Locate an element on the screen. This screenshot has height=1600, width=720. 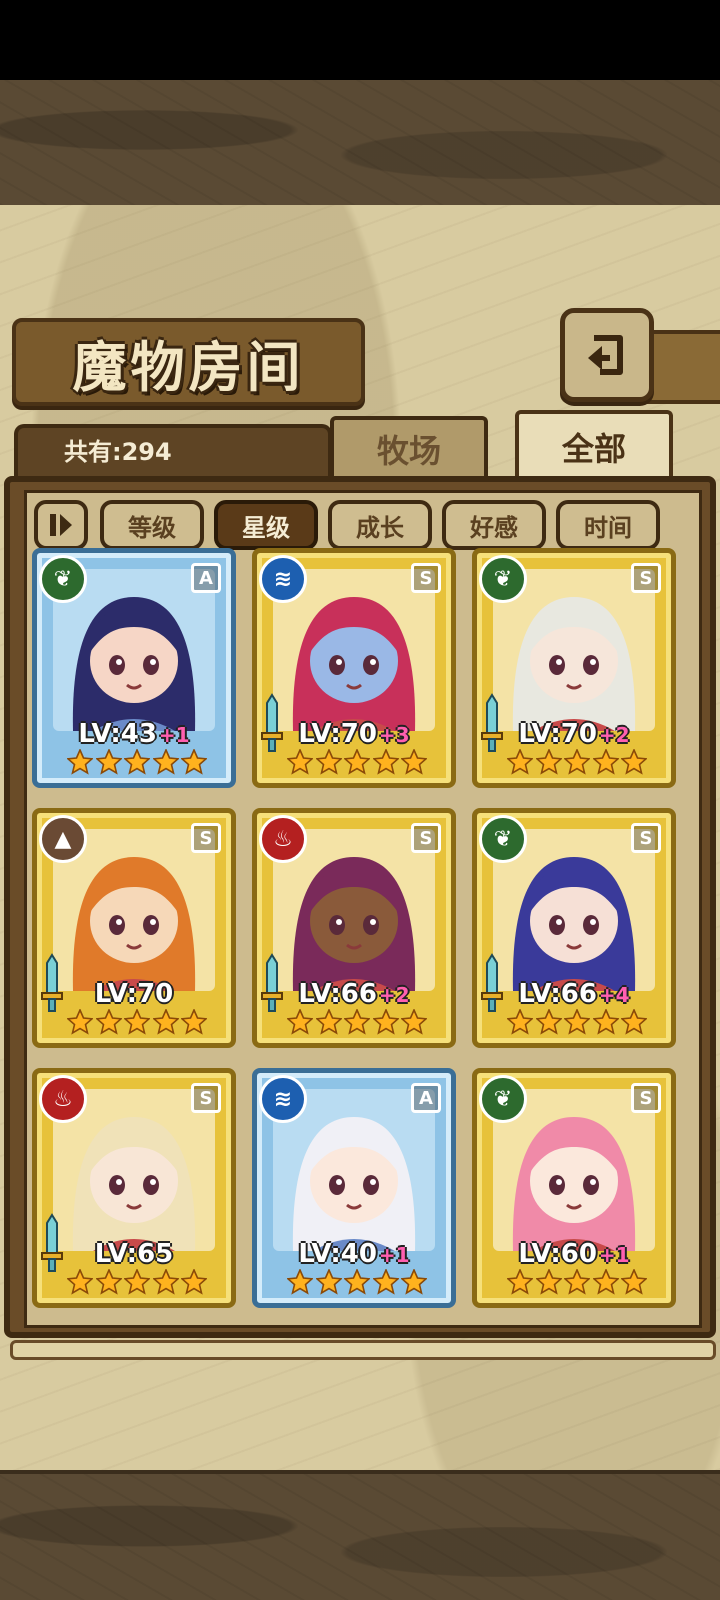
monster-level: LV:66 +4 is located at coordinates (574, 994).